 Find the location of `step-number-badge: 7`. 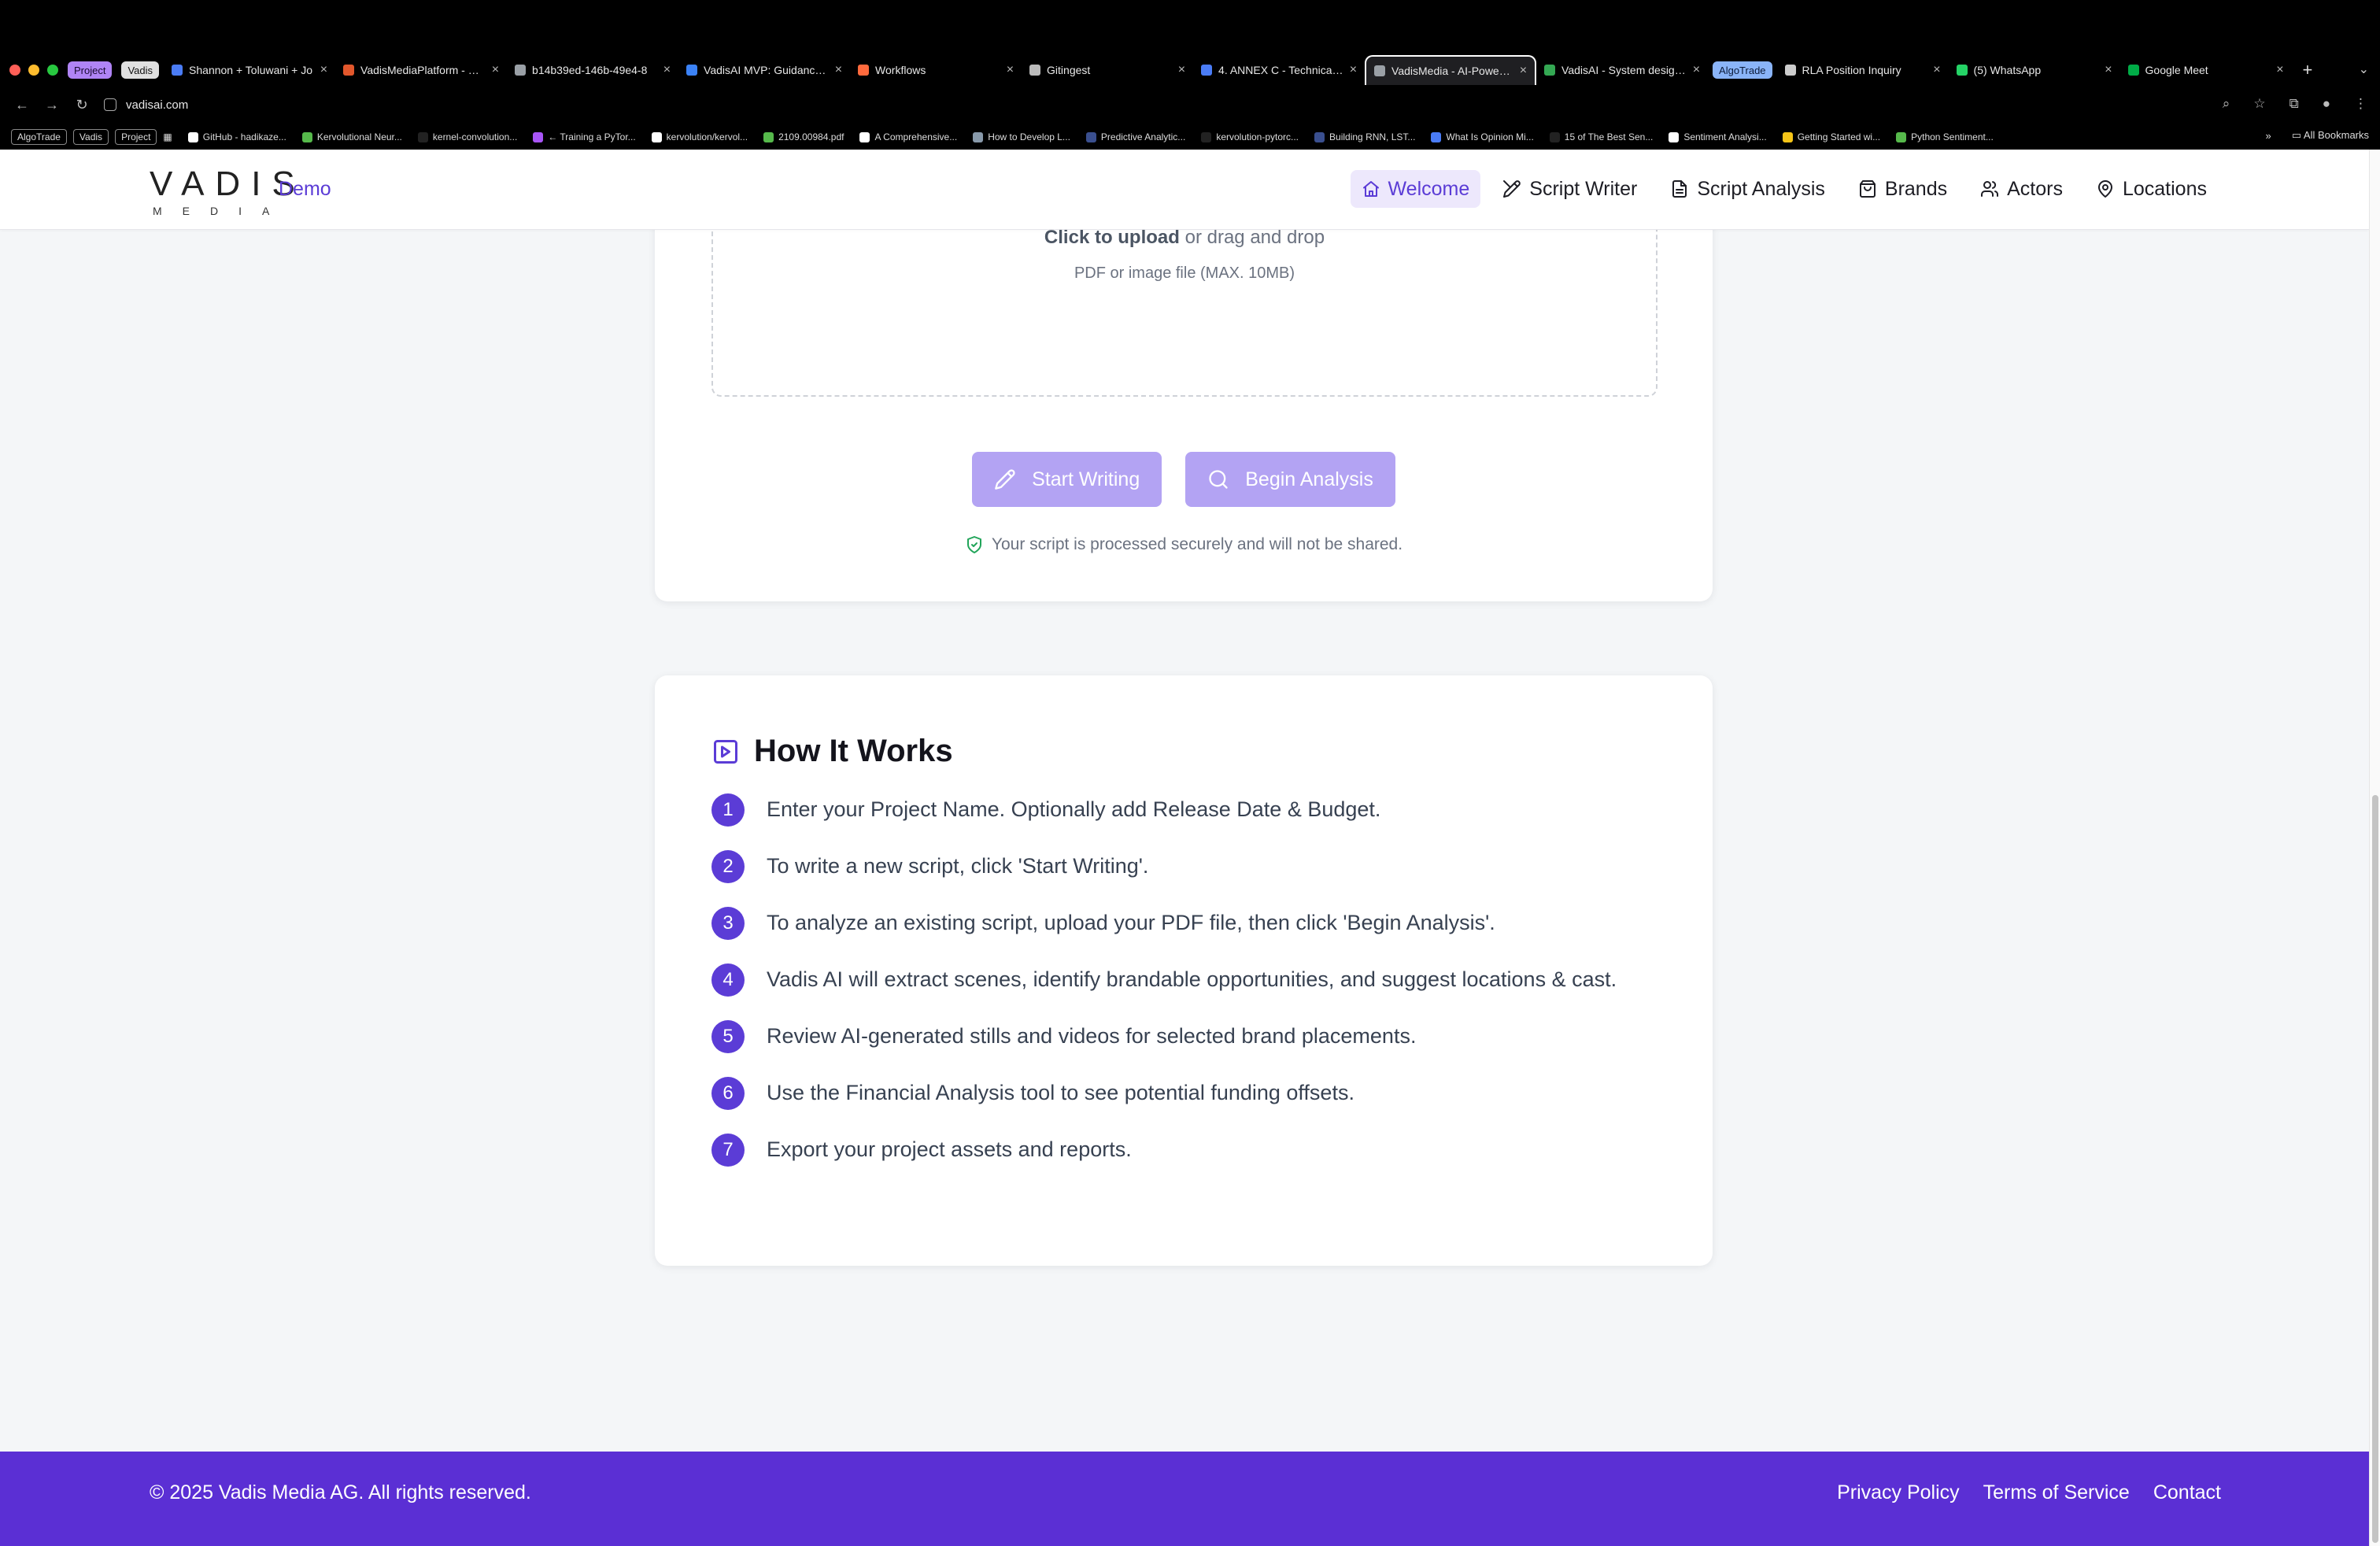

step-number-badge: 7 is located at coordinates (728, 1150).